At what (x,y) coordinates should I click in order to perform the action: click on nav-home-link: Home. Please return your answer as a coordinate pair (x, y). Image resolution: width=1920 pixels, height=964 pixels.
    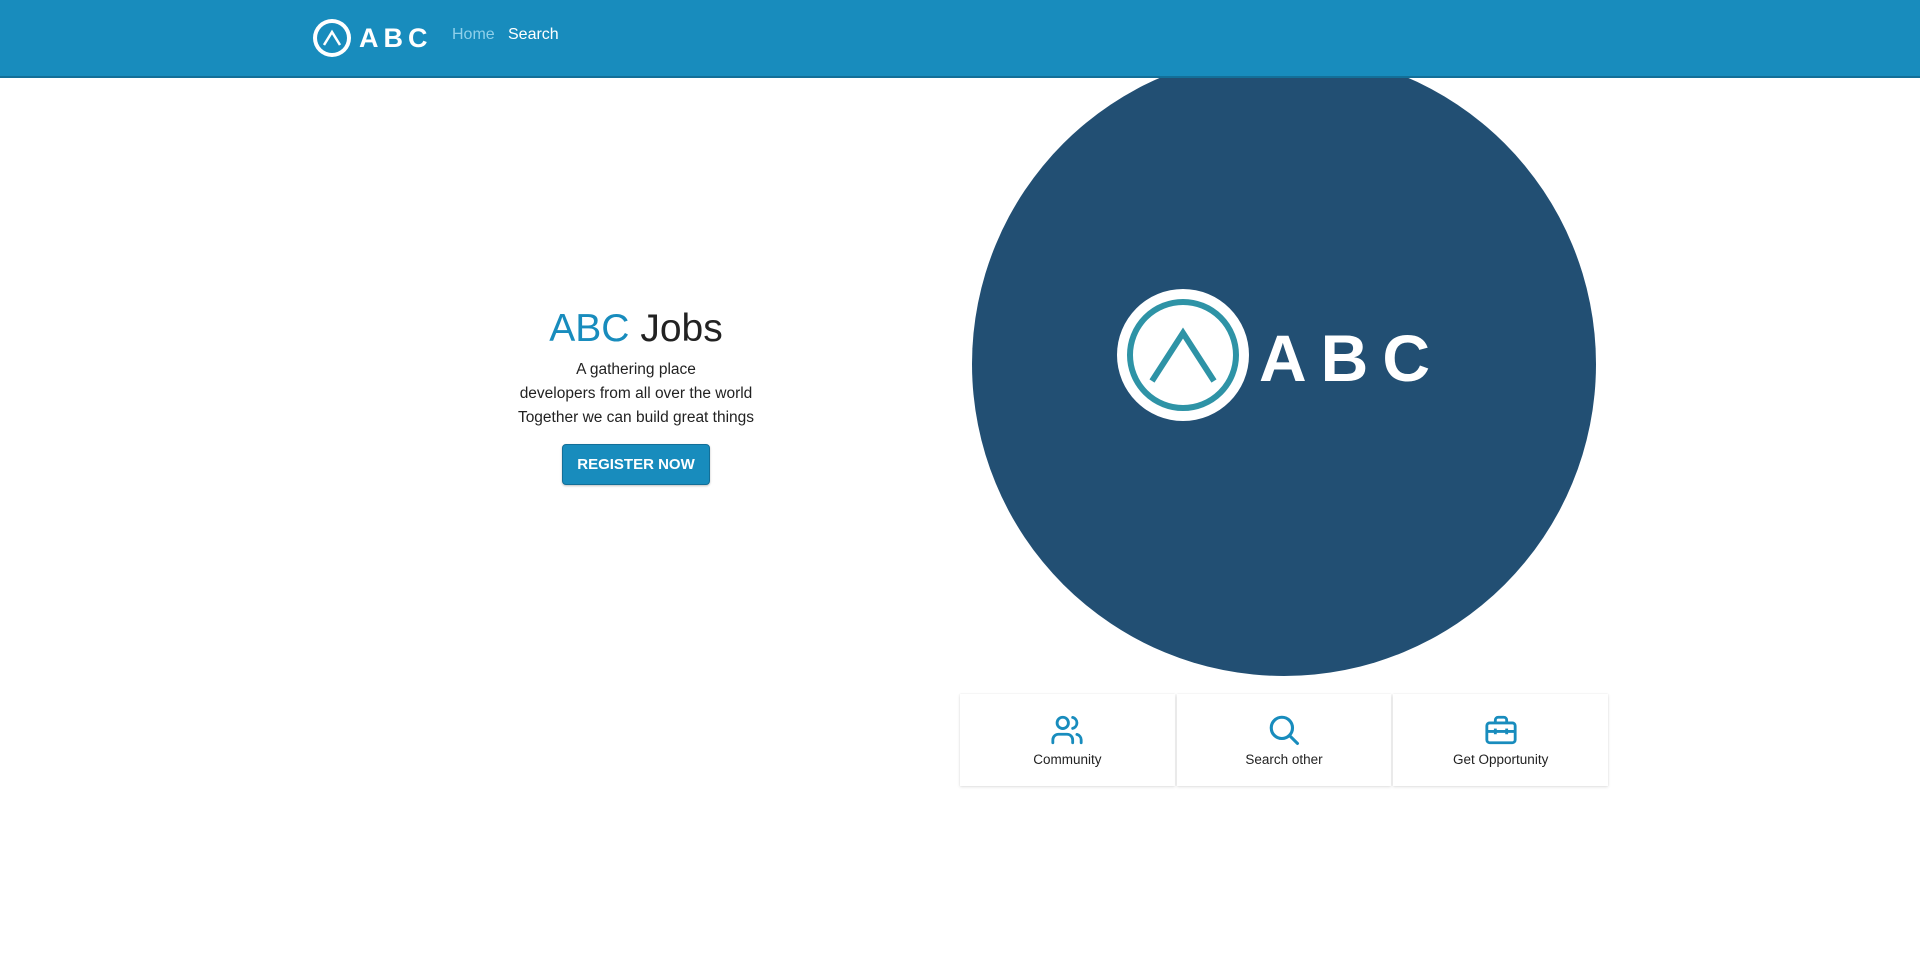
    Looking at the image, I should click on (473, 35).